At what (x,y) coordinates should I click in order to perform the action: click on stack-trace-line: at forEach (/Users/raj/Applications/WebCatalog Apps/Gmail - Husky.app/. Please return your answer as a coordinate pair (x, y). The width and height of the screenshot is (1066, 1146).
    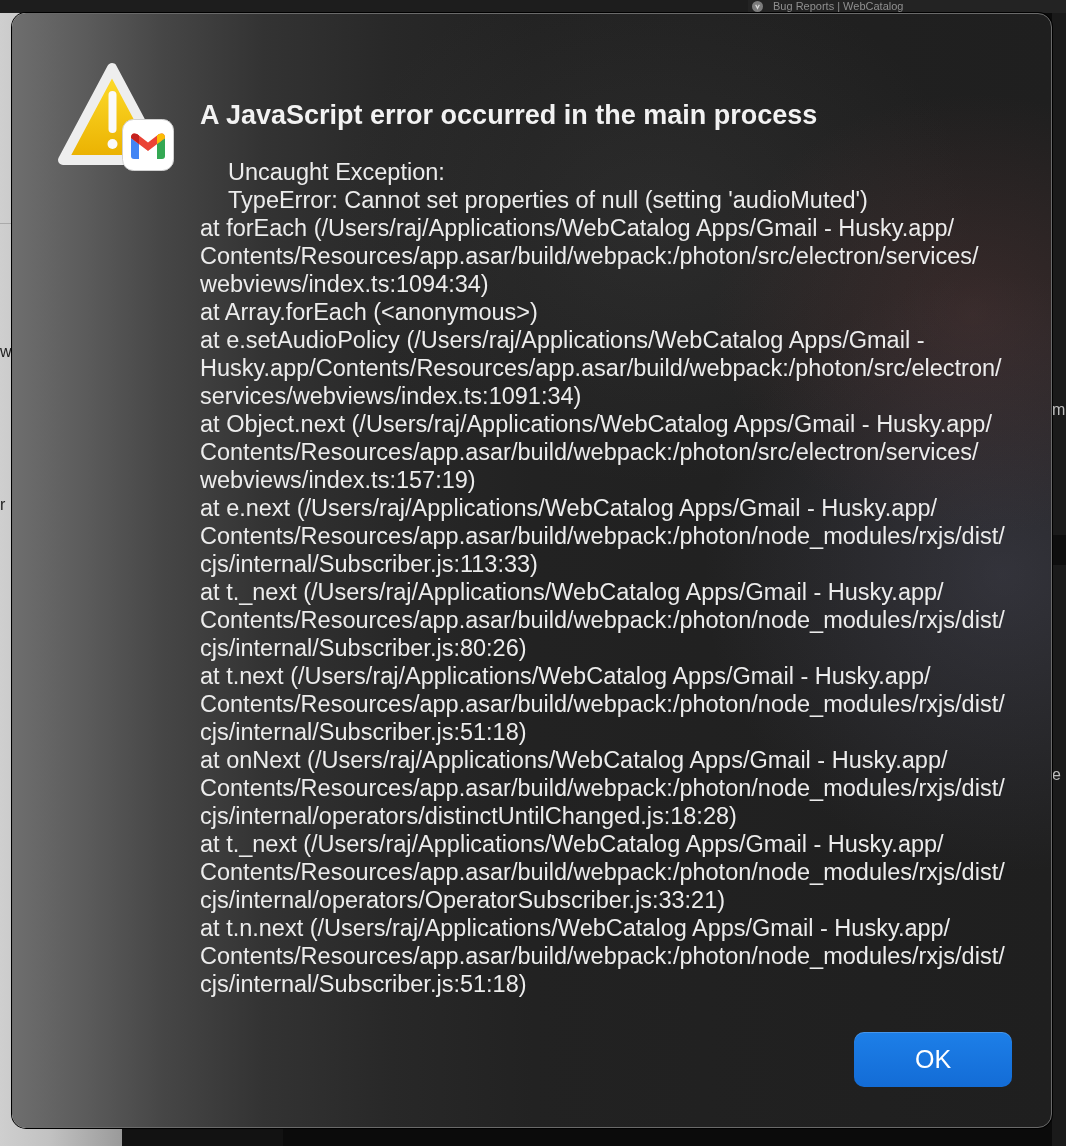
    Looking at the image, I should click on (577, 228).